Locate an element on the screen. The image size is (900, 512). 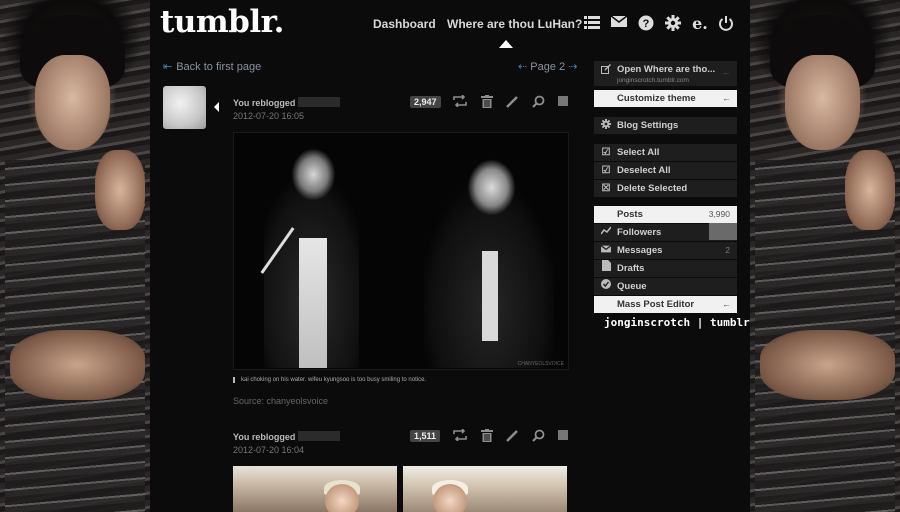
notes-count: 2,947 is located at coordinates (425, 102).